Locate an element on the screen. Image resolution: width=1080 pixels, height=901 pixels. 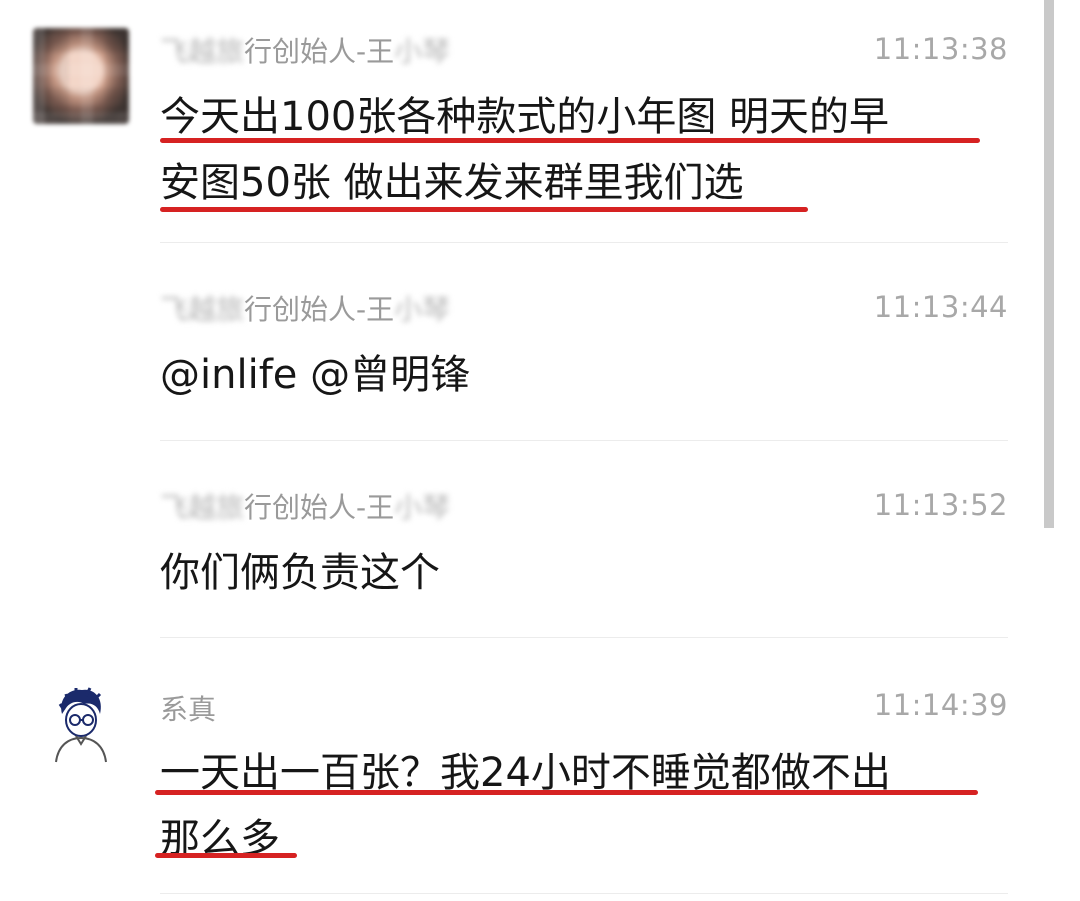
message-timestamp: 11:13:52 is located at coordinates (940, 505).